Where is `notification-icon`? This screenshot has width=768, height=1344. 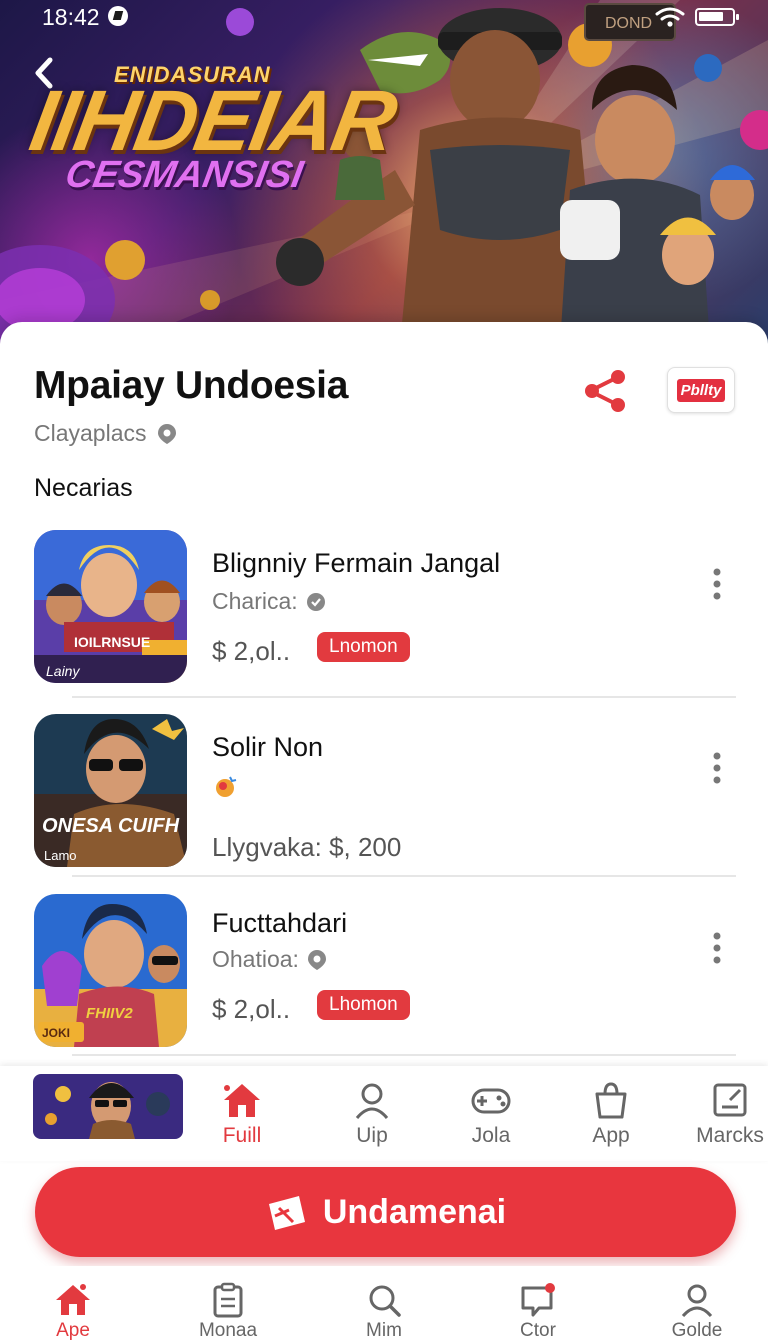 notification-icon is located at coordinates (118, 16).